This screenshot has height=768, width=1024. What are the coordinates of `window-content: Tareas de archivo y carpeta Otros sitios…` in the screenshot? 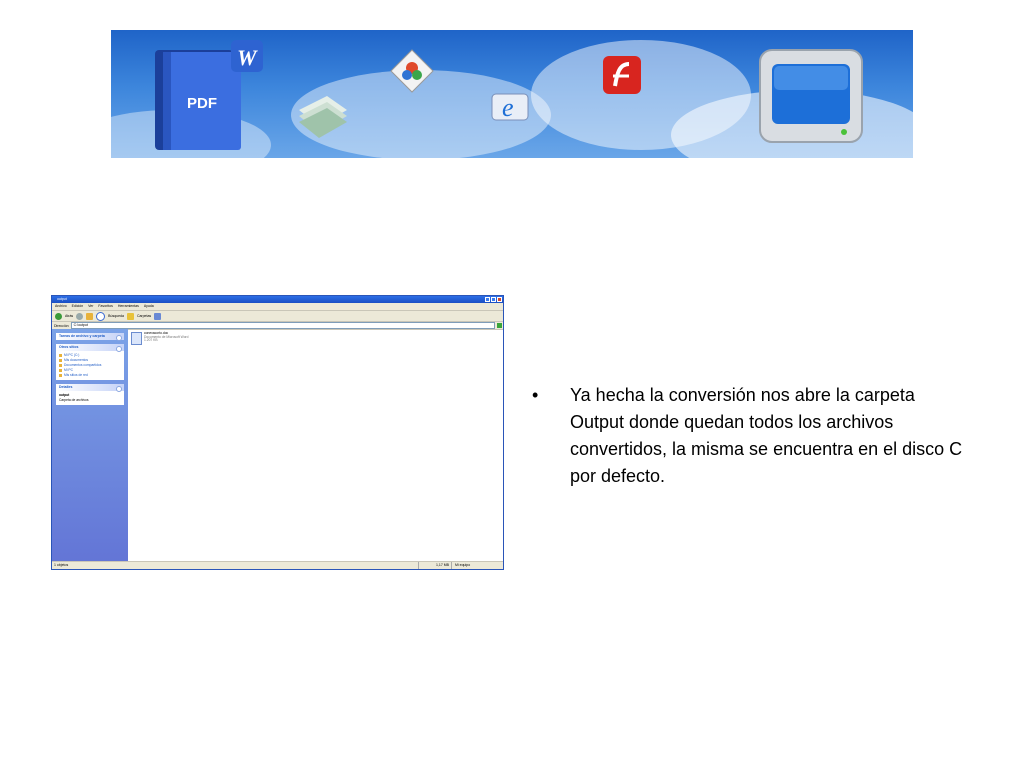 It's located at (277, 445).